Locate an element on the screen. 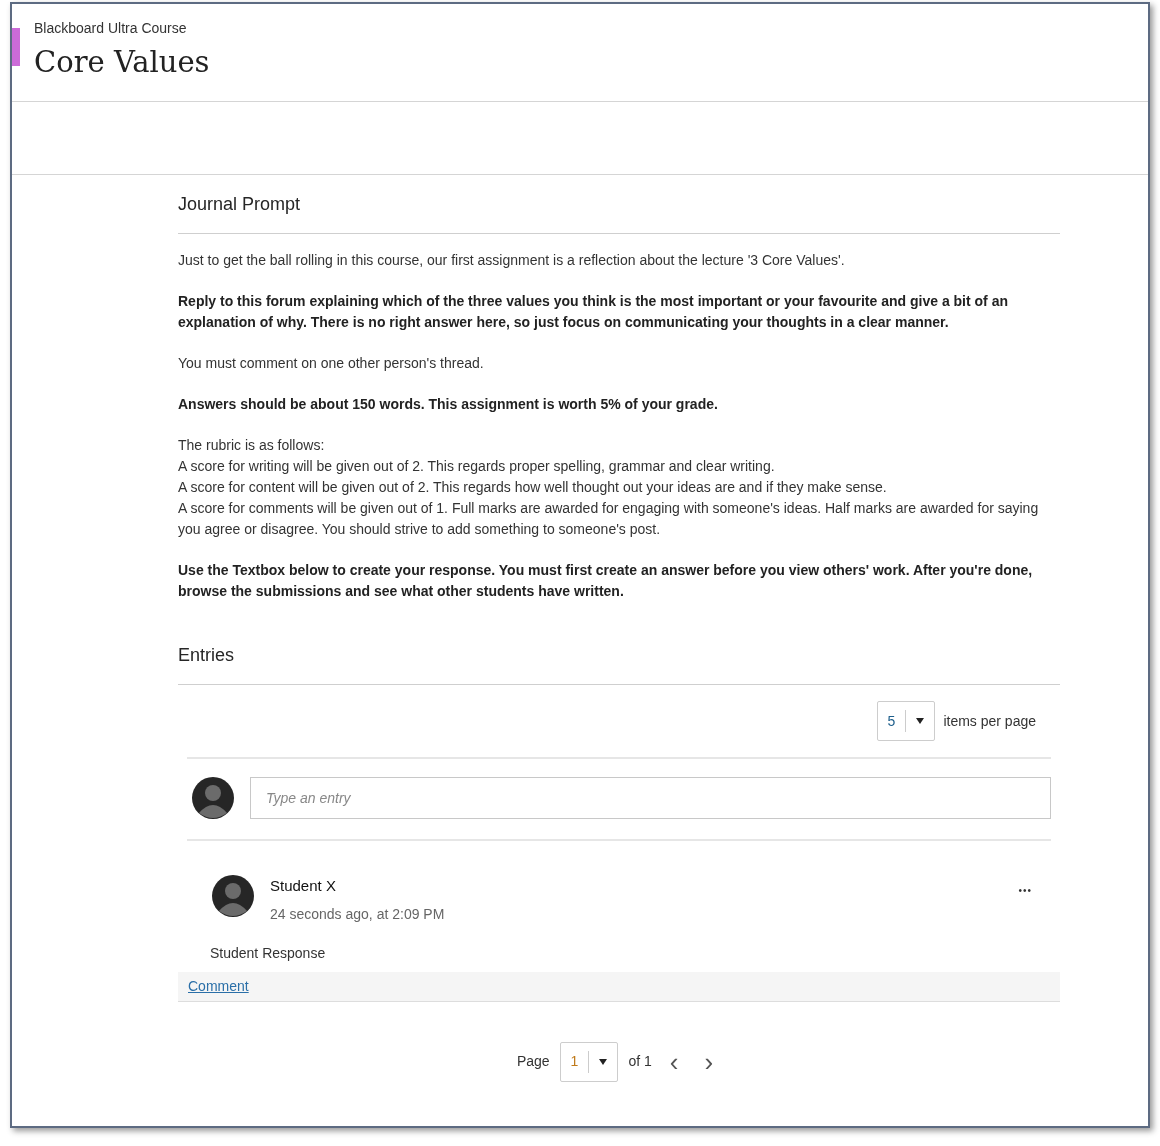 Image resolution: width=1160 pixels, height=1146 pixels. author-name: Student X is located at coordinates (303, 886).